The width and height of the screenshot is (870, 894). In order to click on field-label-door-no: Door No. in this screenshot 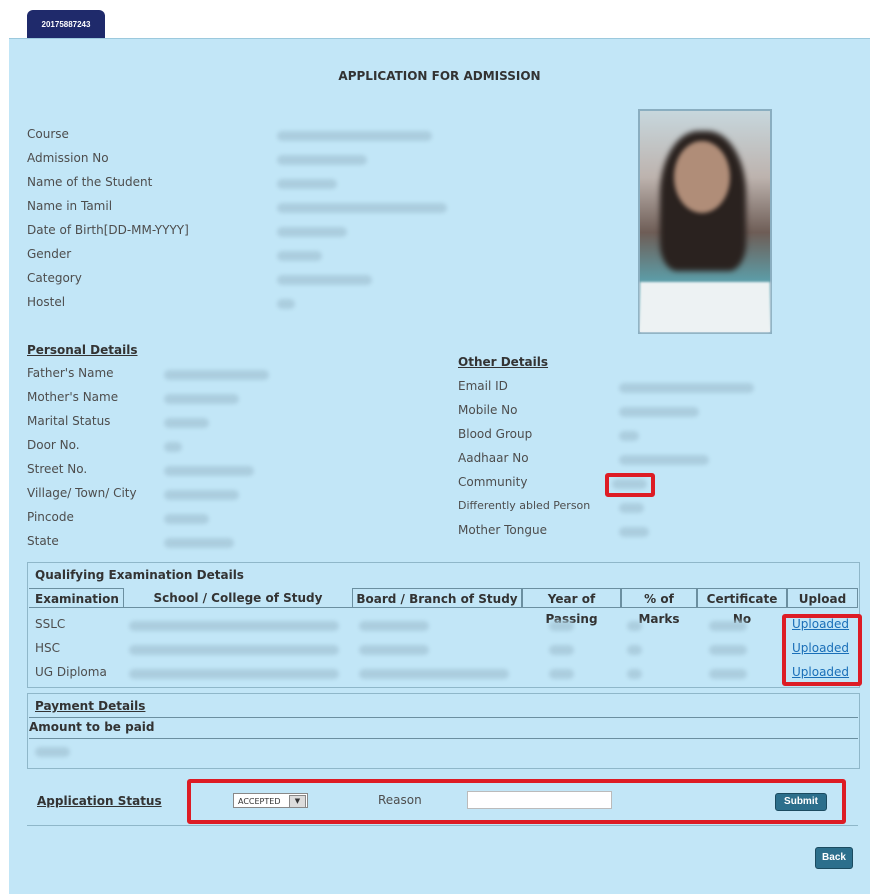, I will do `click(53, 445)`.